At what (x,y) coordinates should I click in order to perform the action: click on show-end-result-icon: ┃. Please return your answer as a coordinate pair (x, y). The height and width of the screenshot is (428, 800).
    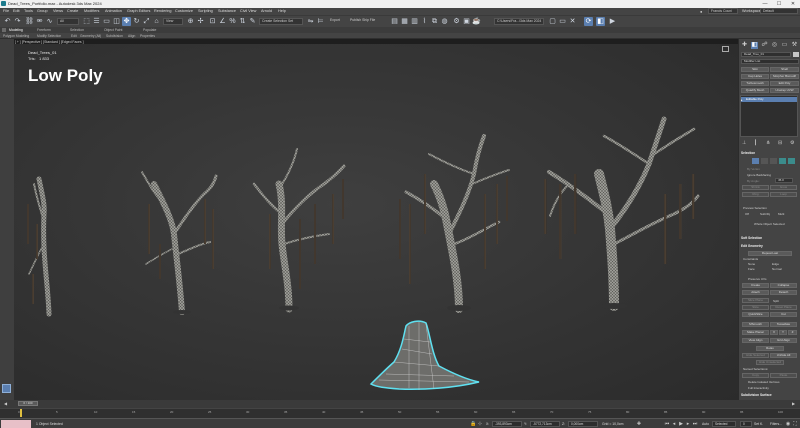
    Looking at the image, I should click on (755, 143).